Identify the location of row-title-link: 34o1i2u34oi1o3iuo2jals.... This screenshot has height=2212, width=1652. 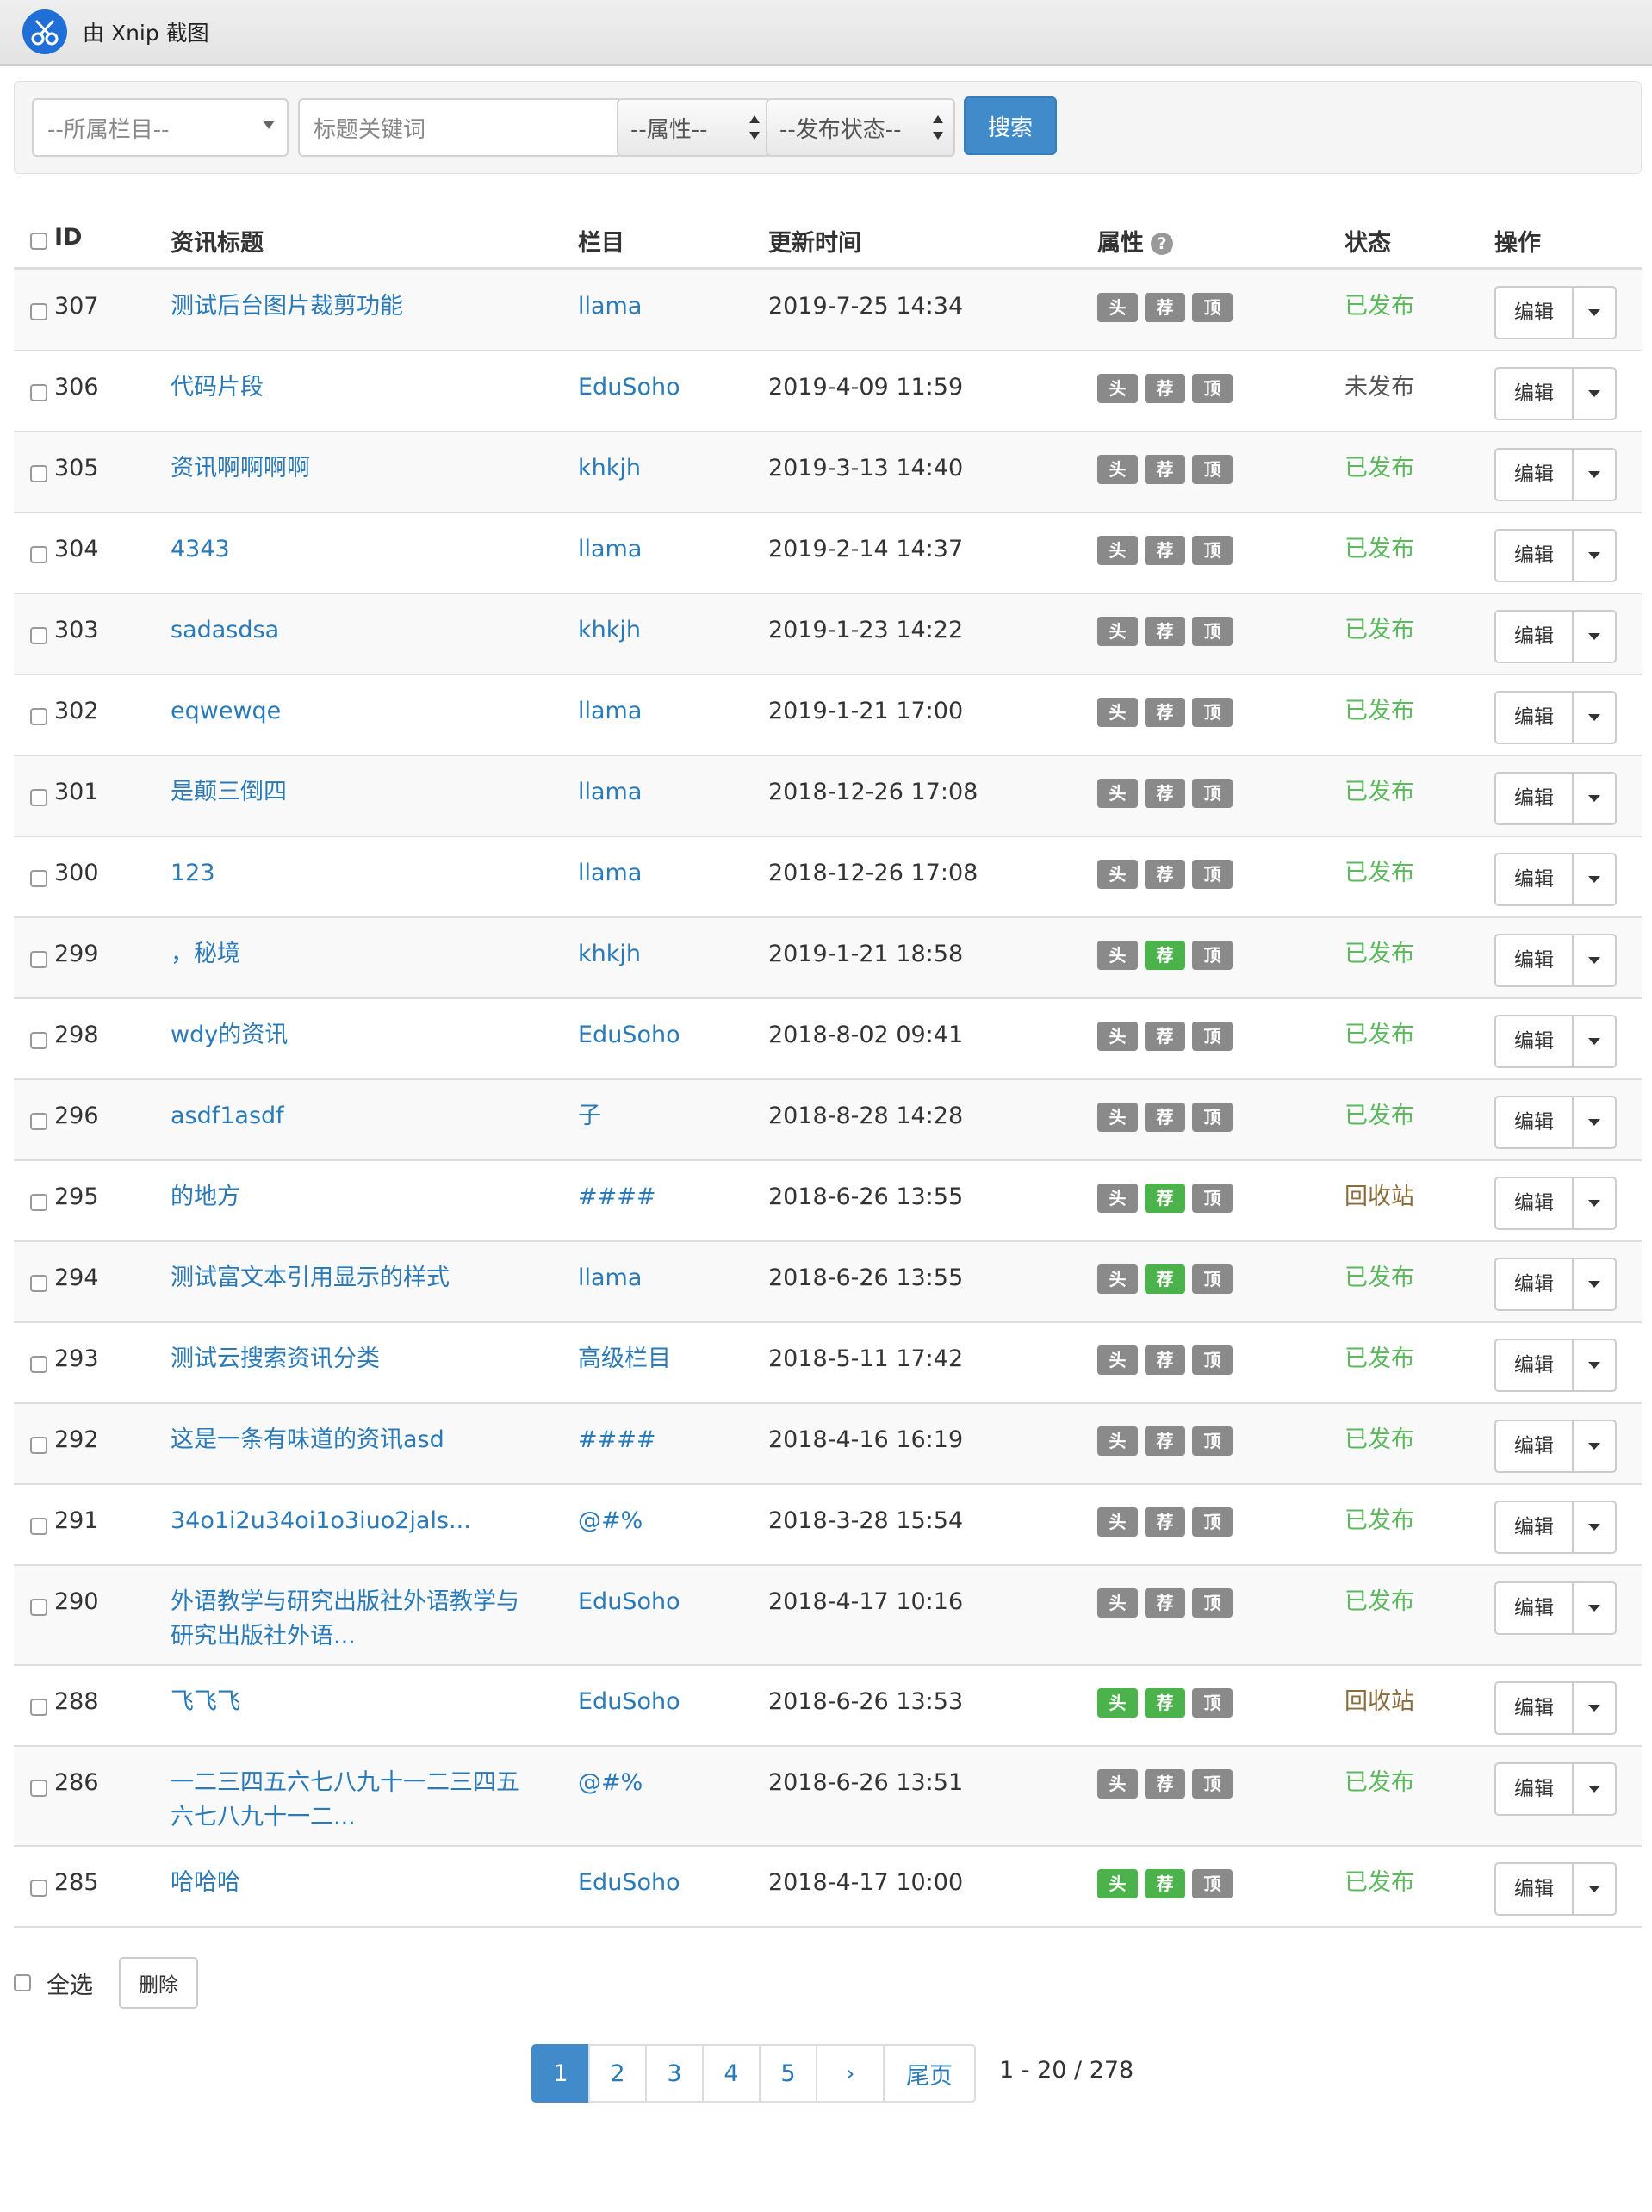
(356, 1521).